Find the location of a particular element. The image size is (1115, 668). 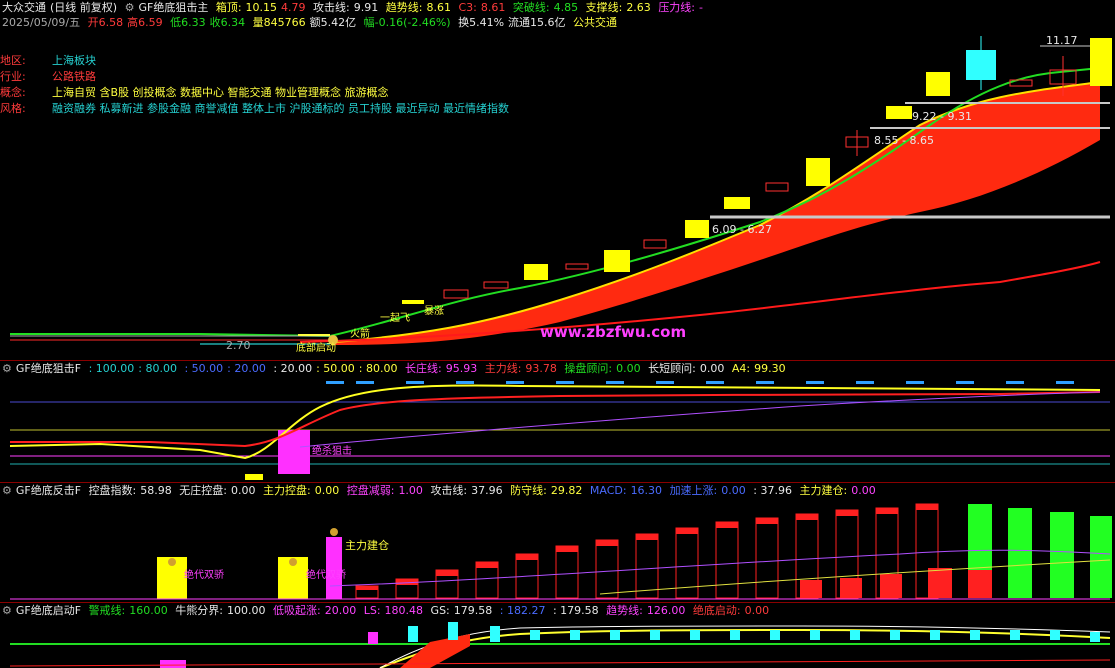

divider is located at coordinates (557, 360).